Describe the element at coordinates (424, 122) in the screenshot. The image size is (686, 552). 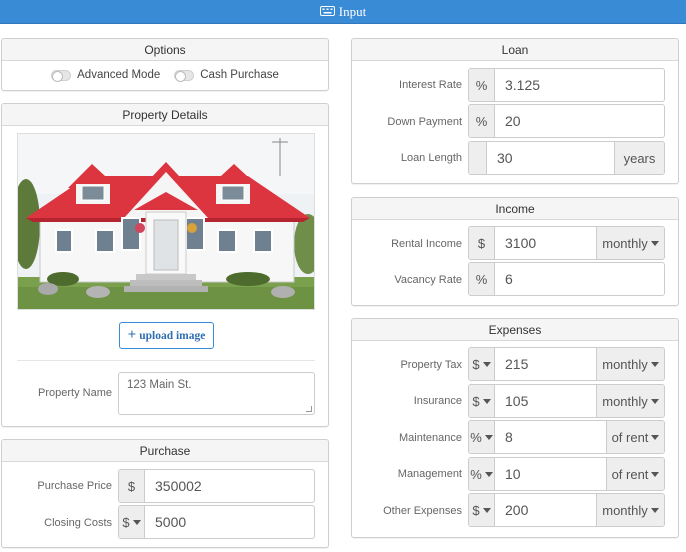
I see `down-payment-label: Down Payment` at that location.